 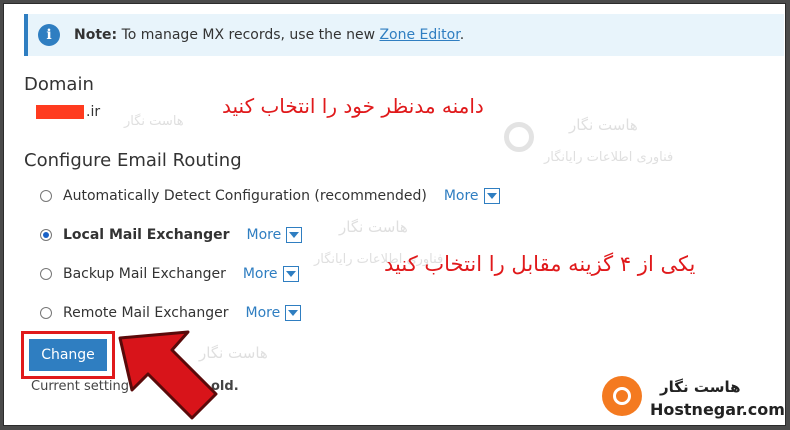 What do you see at coordinates (700, 387) in the screenshot?
I see `brand-name-fa: هاست نگار` at bounding box center [700, 387].